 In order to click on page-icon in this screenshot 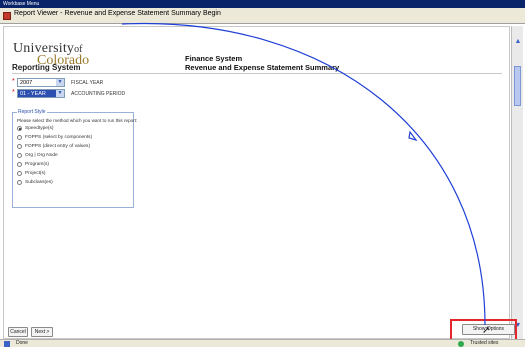, I will do `click(7, 344)`.